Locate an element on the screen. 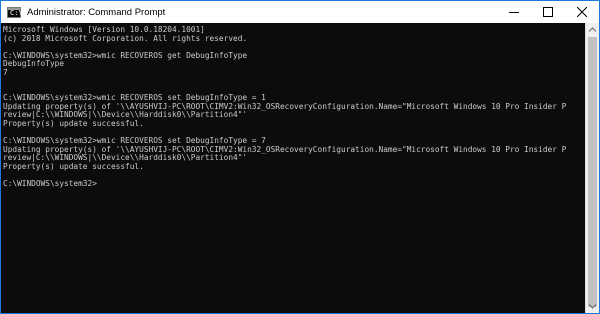  console-line: C:\WINDOWS\system32> is located at coordinates (50, 183).